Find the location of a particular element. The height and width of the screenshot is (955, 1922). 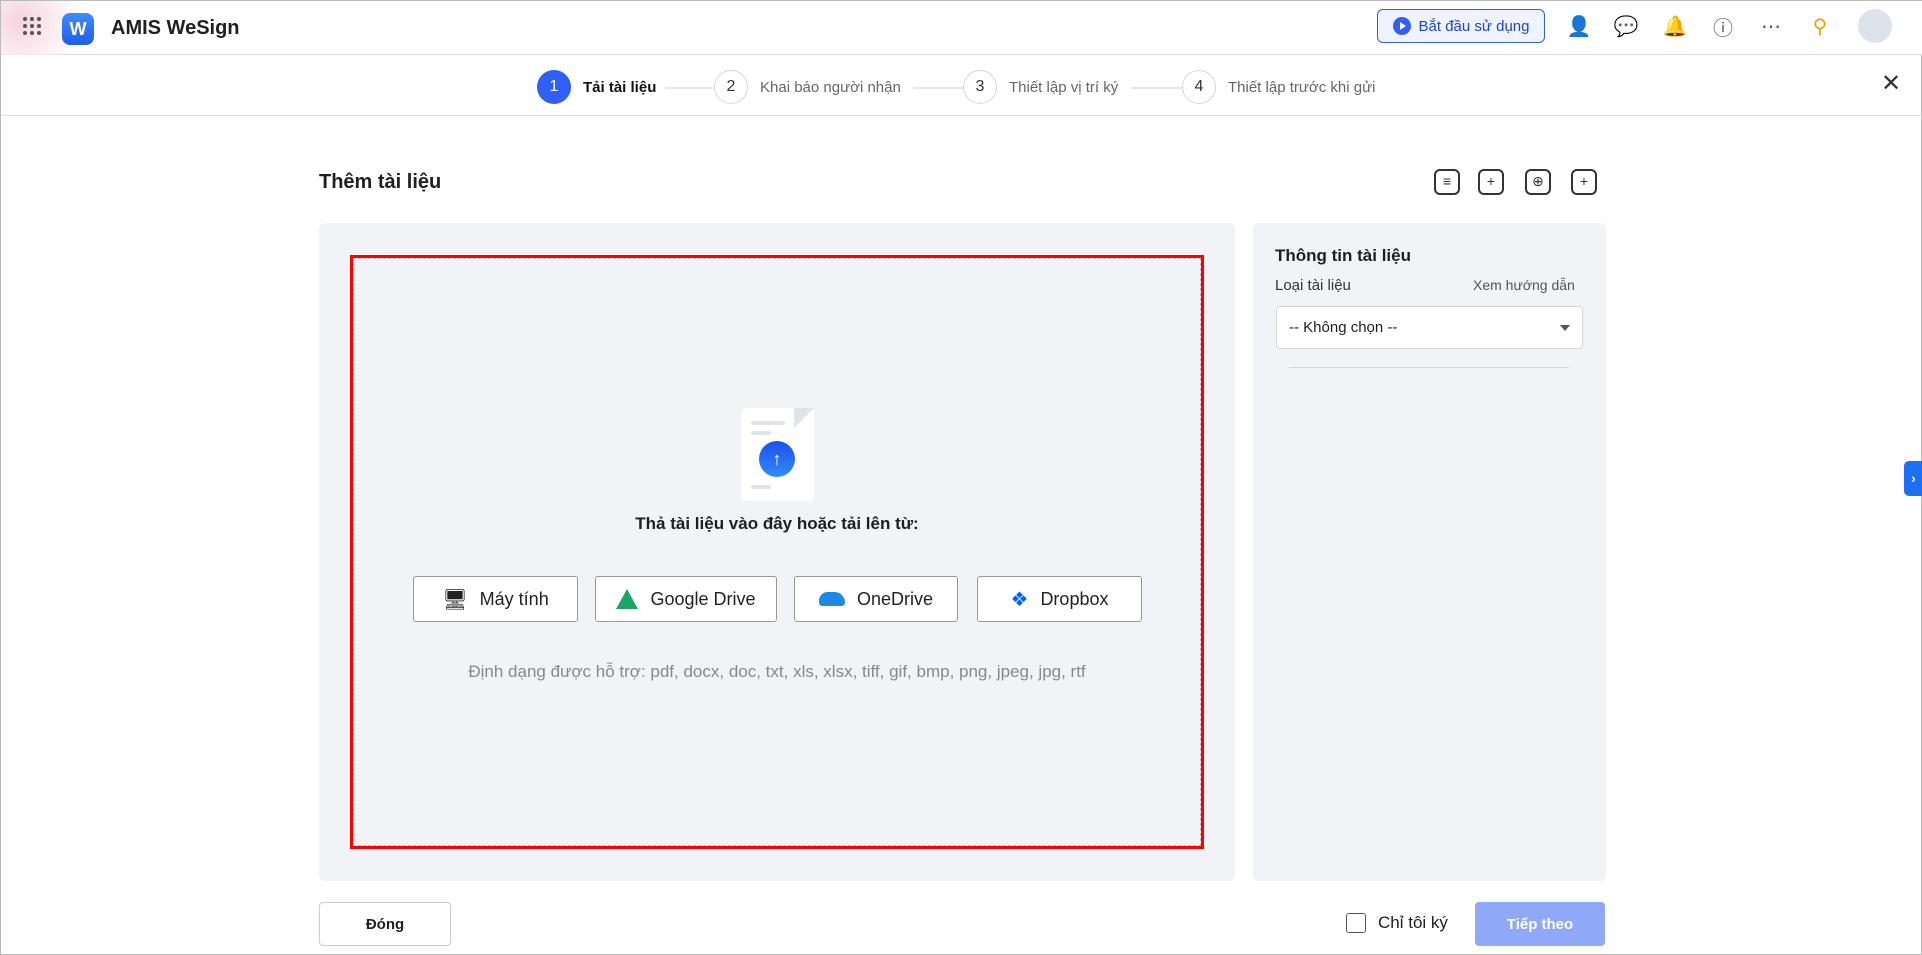

dropbox-icon: ❖ is located at coordinates (1019, 599).